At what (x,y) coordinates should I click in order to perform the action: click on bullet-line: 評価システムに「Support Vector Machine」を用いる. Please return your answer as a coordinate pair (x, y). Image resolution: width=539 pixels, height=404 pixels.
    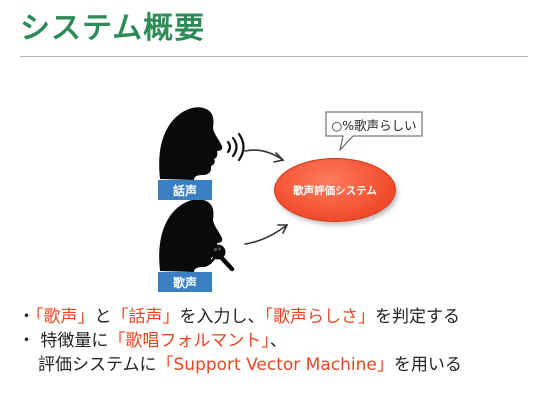
    Looking at the image, I should click on (275, 365).